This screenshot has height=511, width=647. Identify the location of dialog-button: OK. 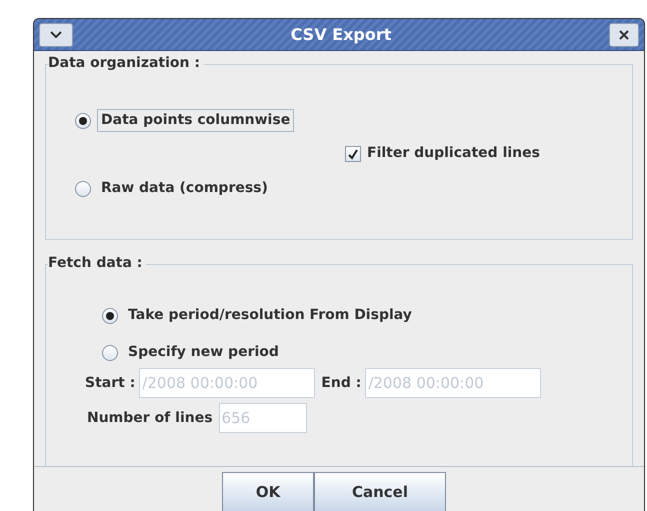
(268, 491).